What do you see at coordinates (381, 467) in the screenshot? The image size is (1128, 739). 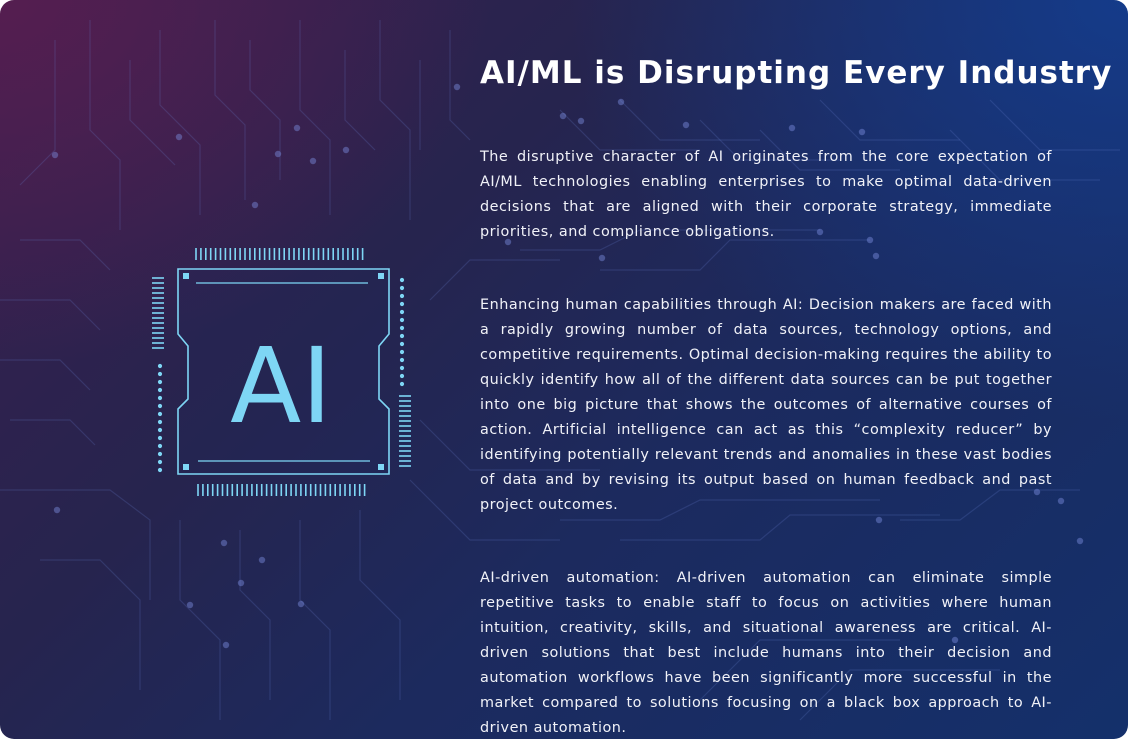 I see `chip-corner-br` at bounding box center [381, 467].